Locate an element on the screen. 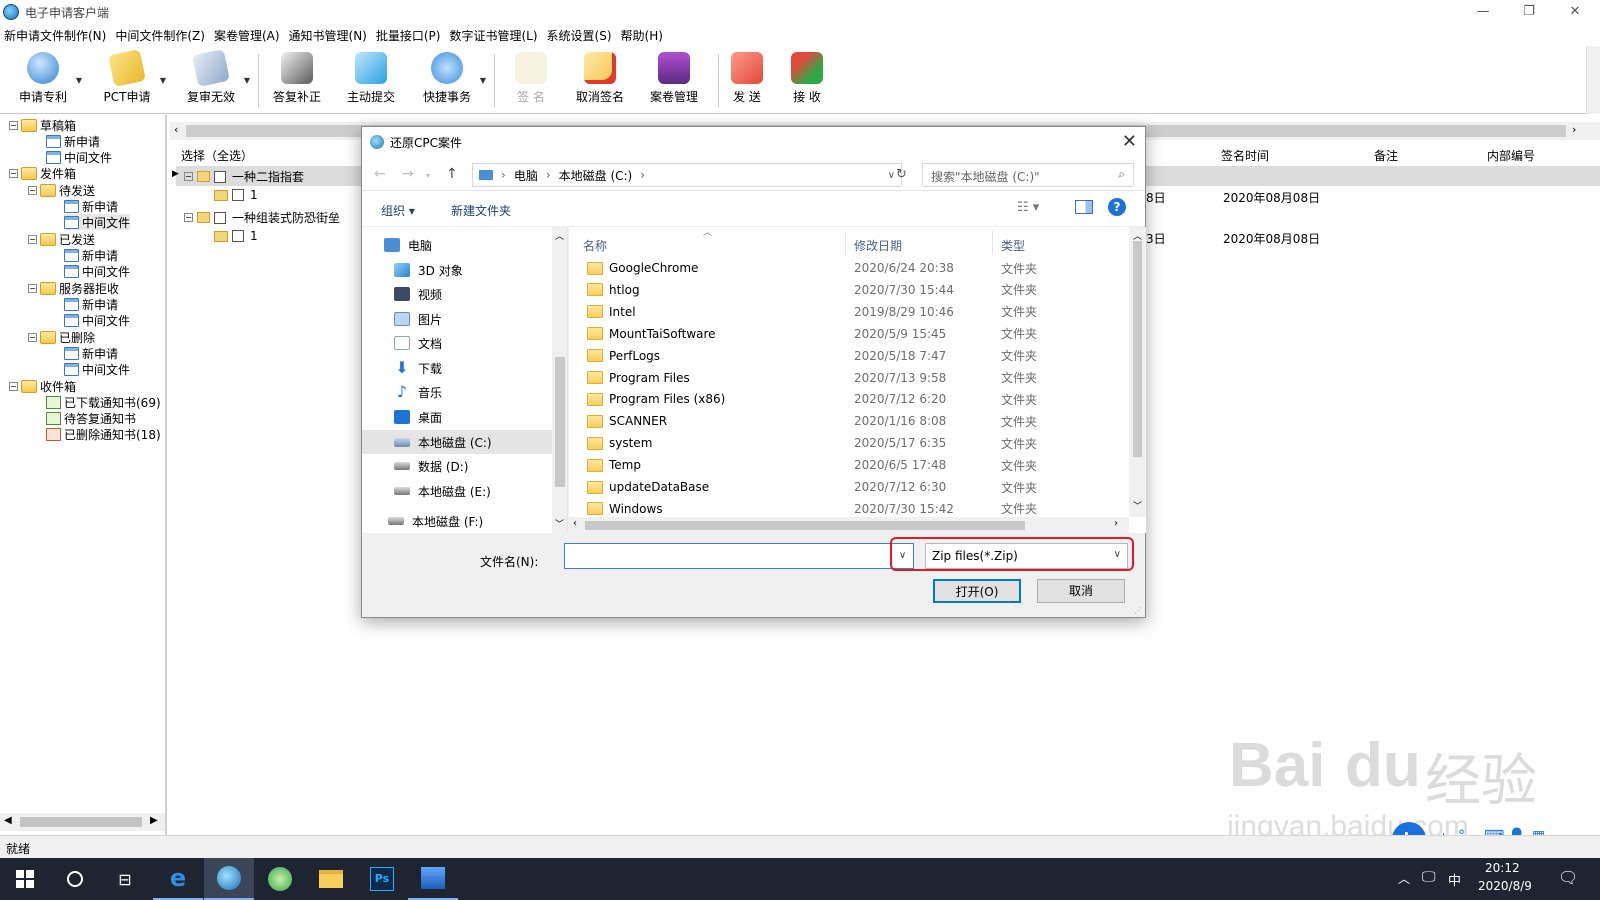 Image resolution: width=1600 pixels, height=900 pixels. tree-node-sent-new: 新申请 is located at coordinates (91, 255).